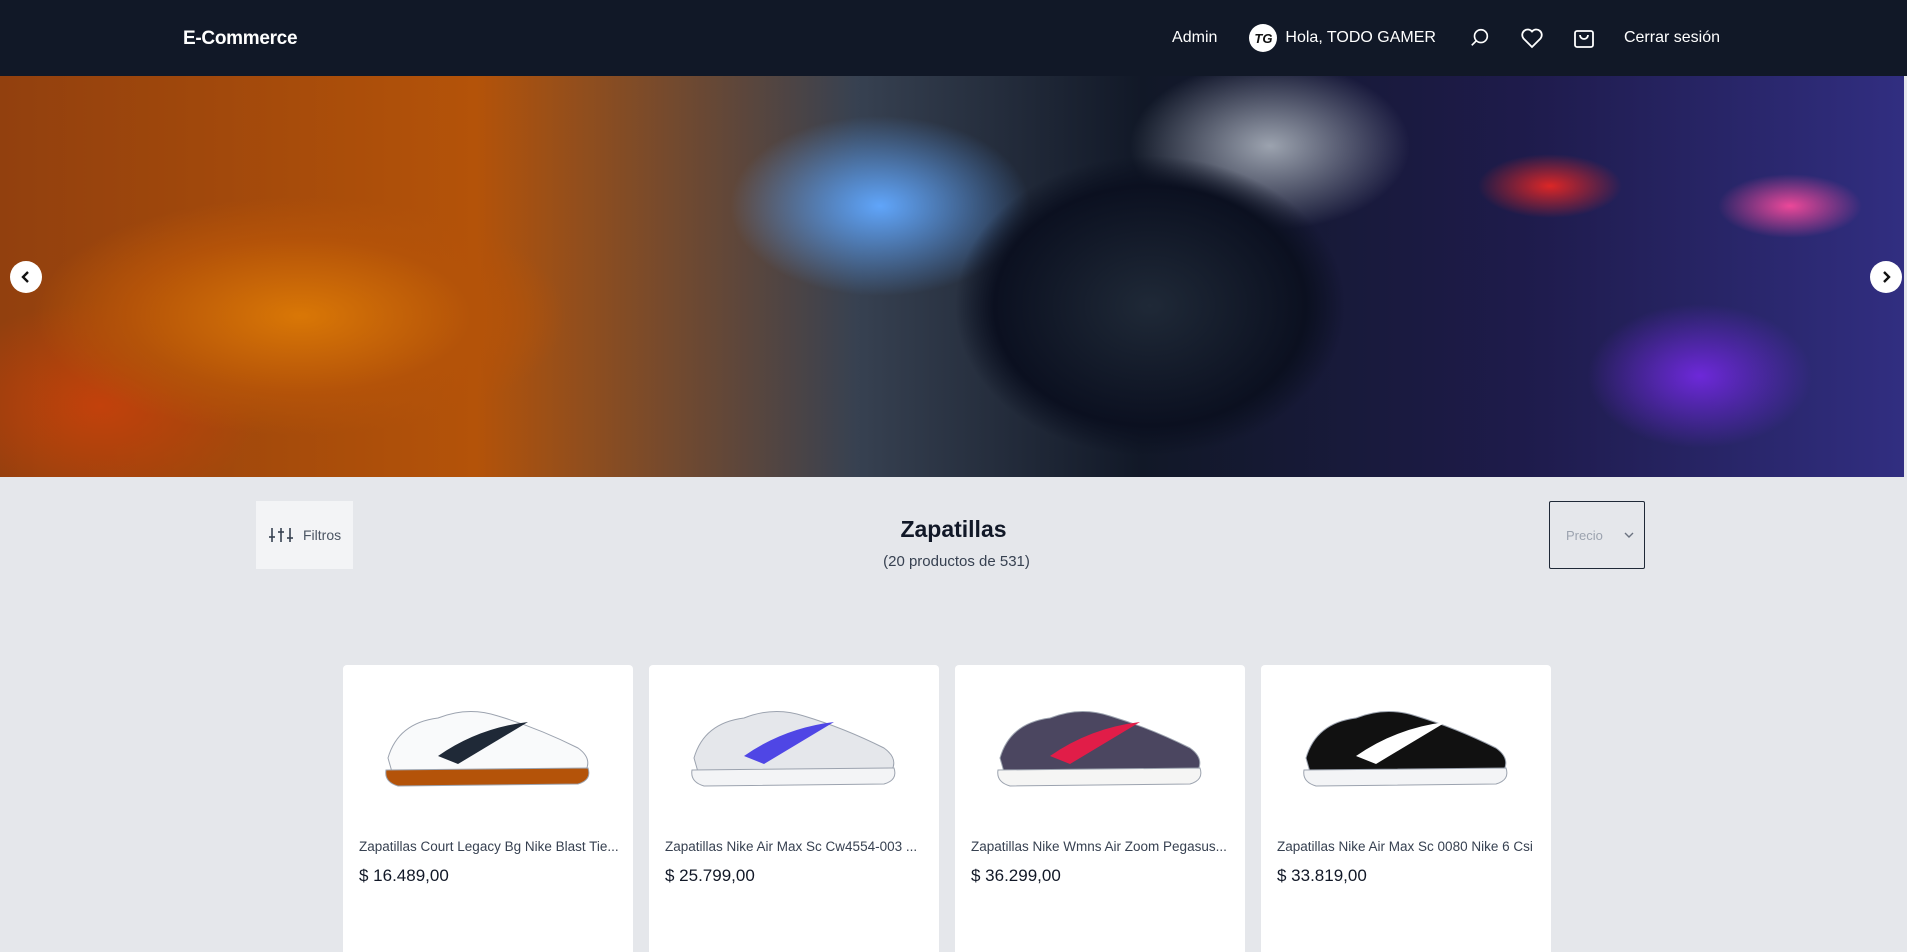 Image resolution: width=1907 pixels, height=952 pixels. What do you see at coordinates (1446, 38) in the screenshot?
I see `nav-actions: Admin TG Hola, TODO GAMER Cerrar sesión` at bounding box center [1446, 38].